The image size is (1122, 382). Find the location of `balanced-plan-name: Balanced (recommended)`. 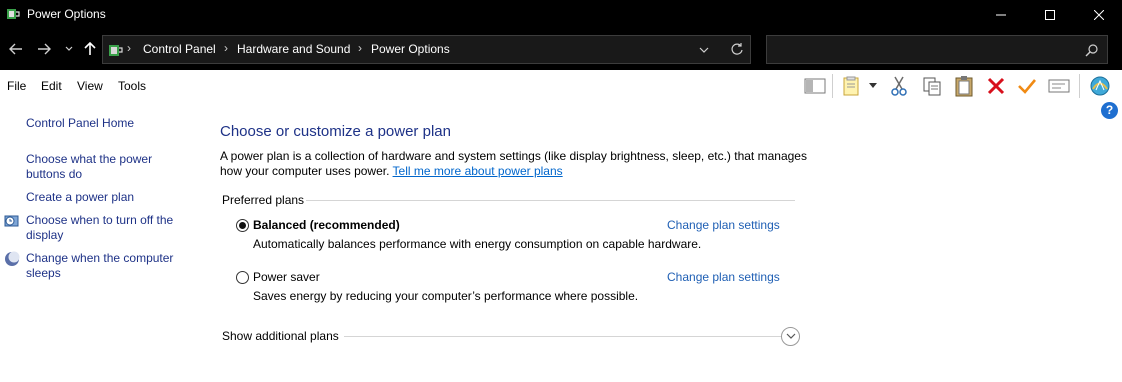

balanced-plan-name: Balanced (recommended) is located at coordinates (326, 225).